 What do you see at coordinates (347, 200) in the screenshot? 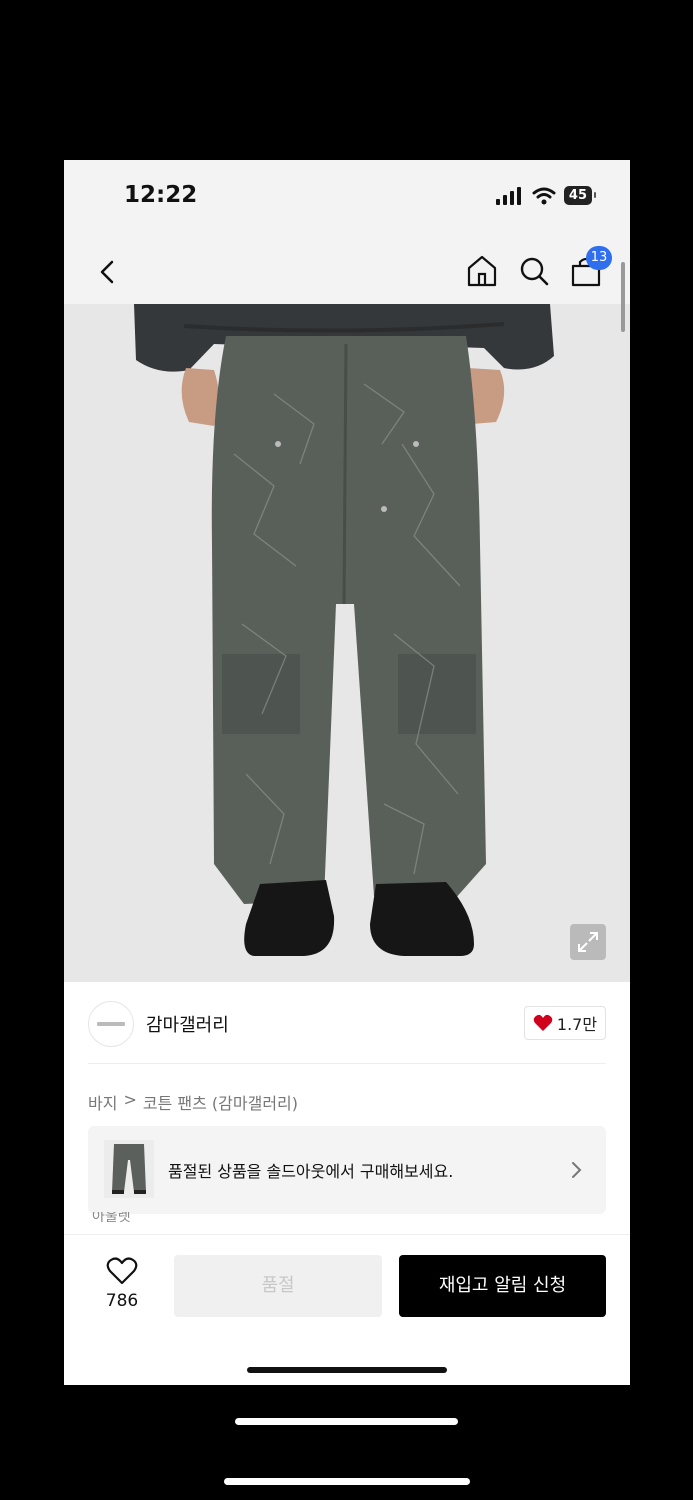
I see `status-bar: 12:22 45` at bounding box center [347, 200].